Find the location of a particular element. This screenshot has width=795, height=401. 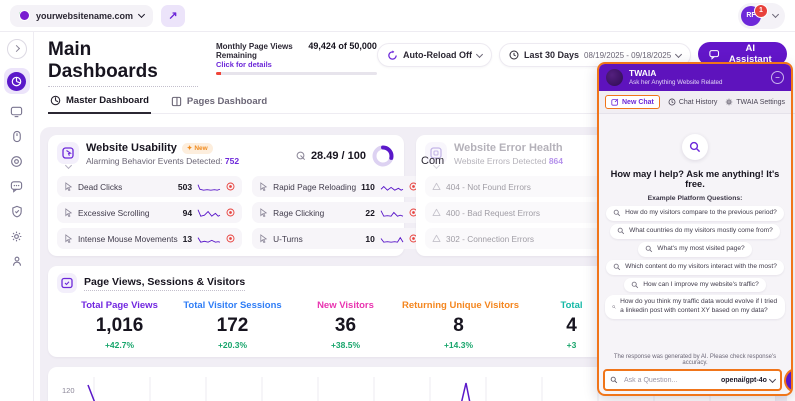

section-title: Page Views, Sessions & Visitors is located at coordinates (165, 283).